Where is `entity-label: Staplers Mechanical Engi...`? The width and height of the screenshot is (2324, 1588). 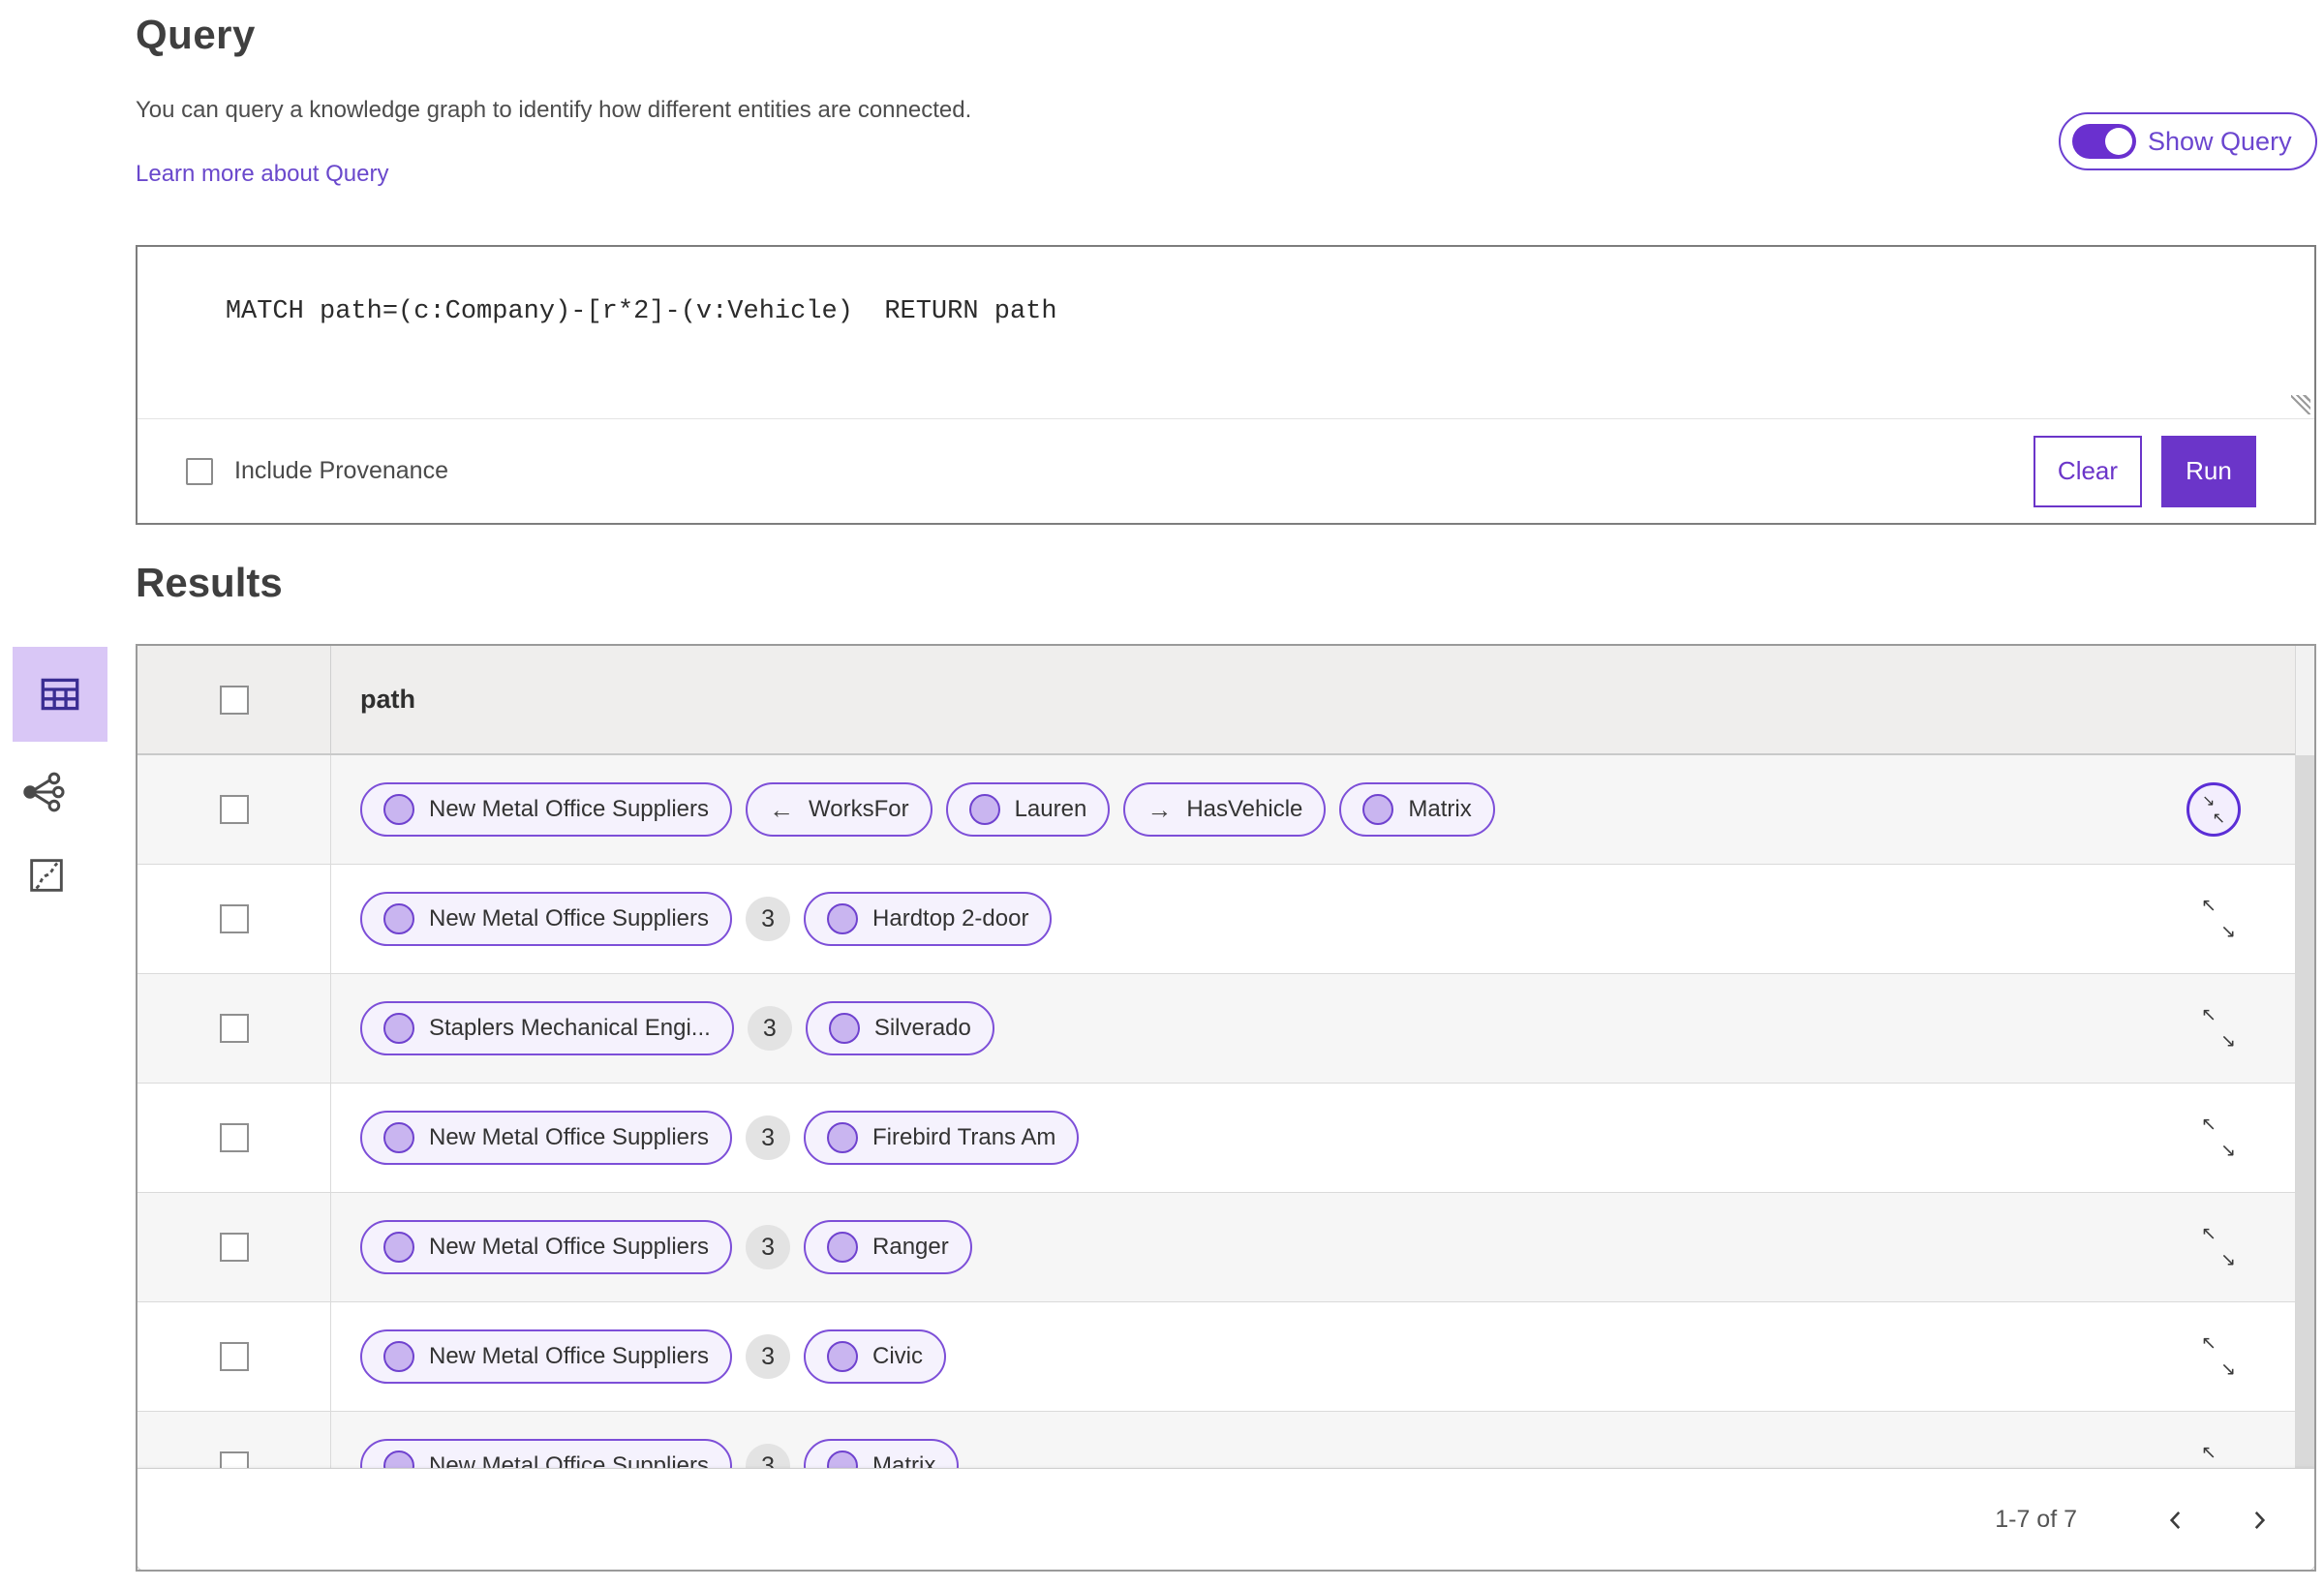 entity-label: Staplers Mechanical Engi... is located at coordinates (570, 1028).